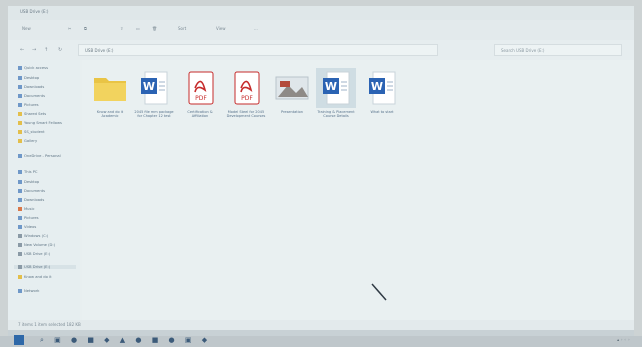 This screenshot has height=347, width=642. I want to click on sidebar-item-documents: Documents, so click(31, 96).